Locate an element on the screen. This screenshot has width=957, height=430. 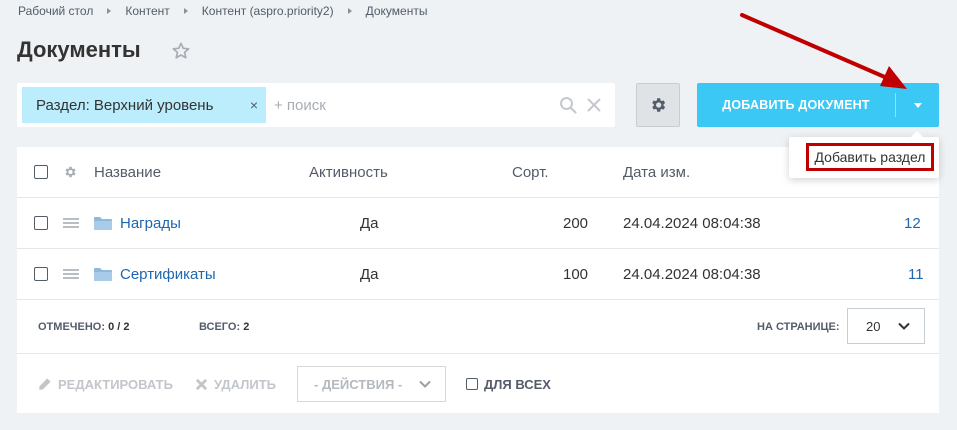
add-section-menu-item: Добавить раздел is located at coordinates (870, 157).